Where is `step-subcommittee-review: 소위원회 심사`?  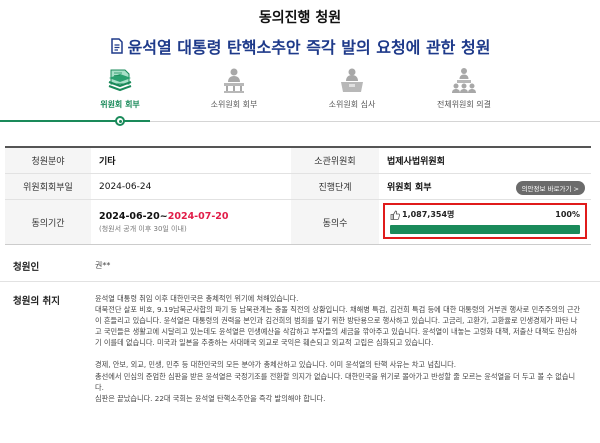 step-subcommittee-review: 소위원회 심사 is located at coordinates (352, 88).